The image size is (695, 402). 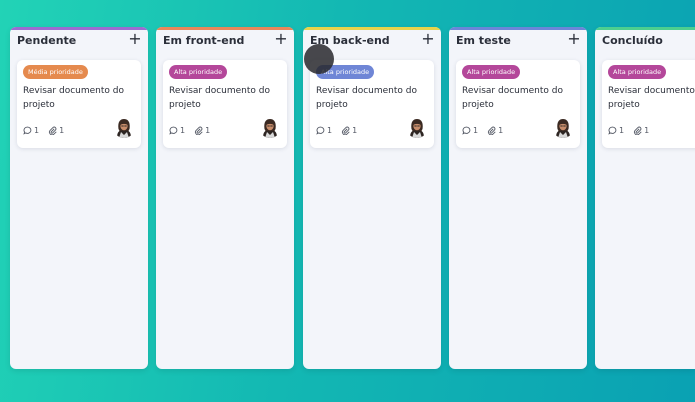 I want to click on column-title: Em back-end, so click(x=350, y=40).